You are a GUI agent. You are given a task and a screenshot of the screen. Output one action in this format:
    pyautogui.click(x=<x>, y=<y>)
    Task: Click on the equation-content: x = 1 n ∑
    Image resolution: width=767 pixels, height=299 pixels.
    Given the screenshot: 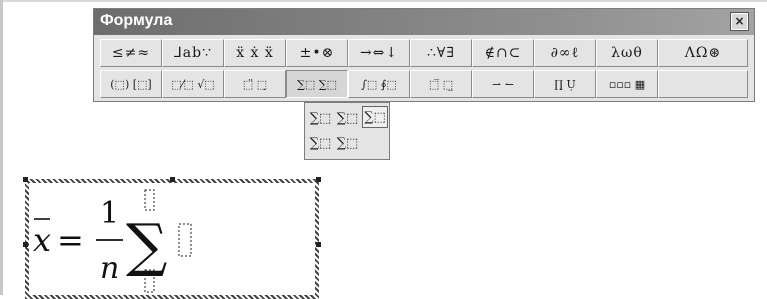 What is the action you would take?
    pyautogui.click(x=112, y=241)
    